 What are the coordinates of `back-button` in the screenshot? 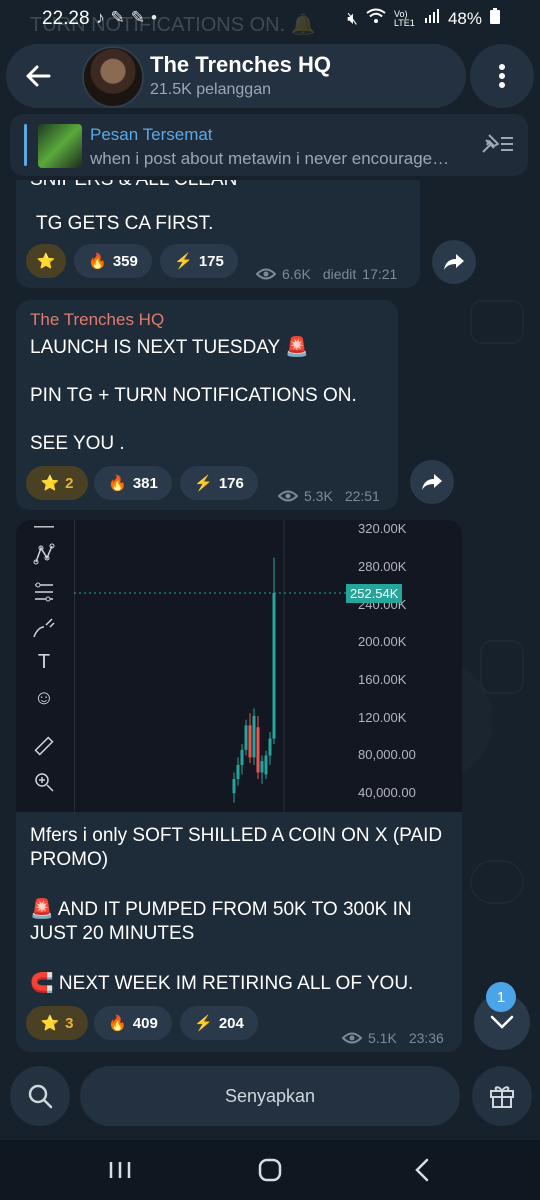 It's located at (38, 76).